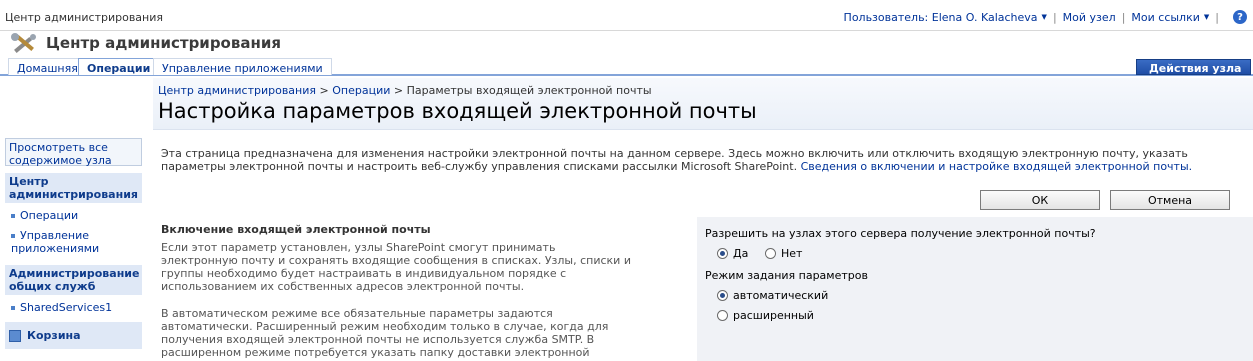 The image size is (1253, 361). What do you see at coordinates (781, 295) in the screenshot?
I see `radio-label: автоматический` at bounding box center [781, 295].